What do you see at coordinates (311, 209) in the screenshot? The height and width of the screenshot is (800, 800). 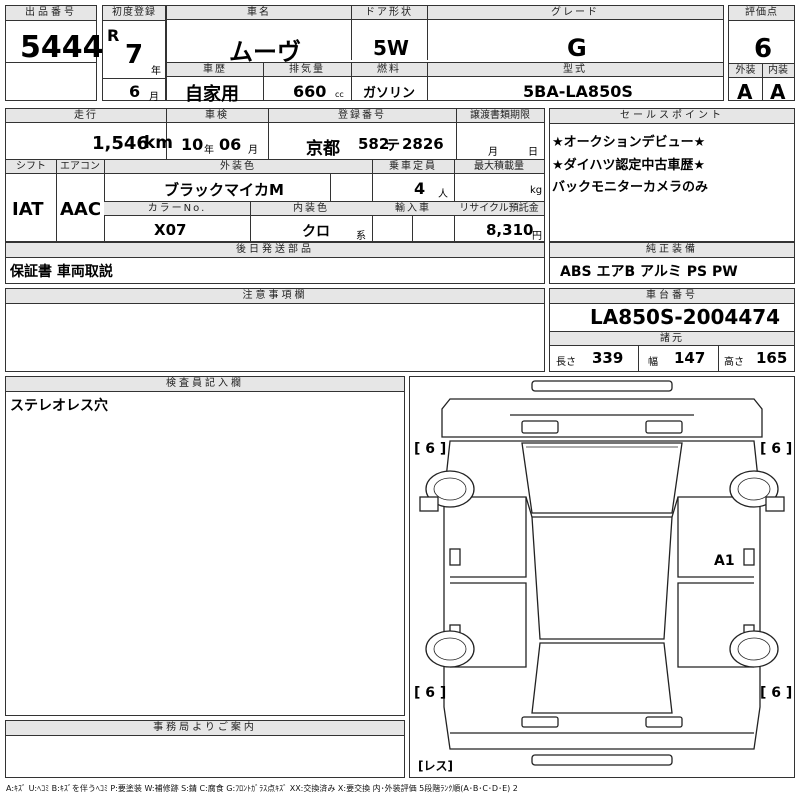 I see `interior-color-label: 内装色` at bounding box center [311, 209].